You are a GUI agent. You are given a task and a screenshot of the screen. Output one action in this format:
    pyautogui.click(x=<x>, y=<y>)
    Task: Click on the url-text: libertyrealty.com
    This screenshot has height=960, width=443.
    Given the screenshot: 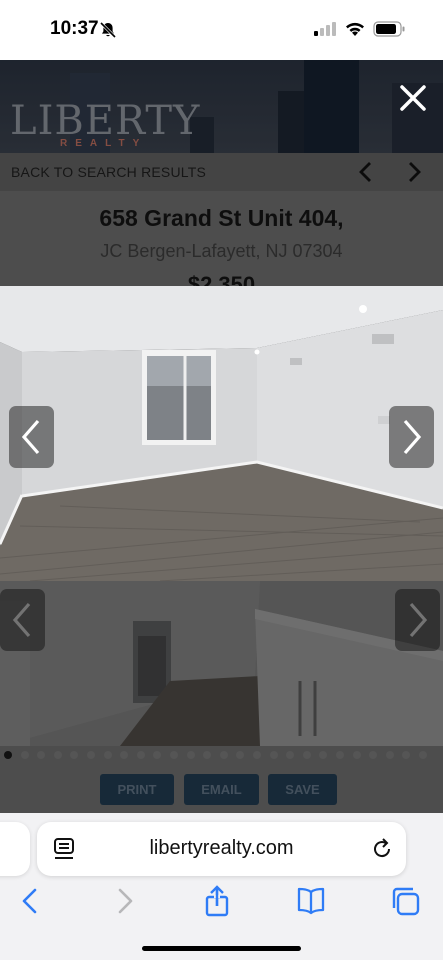 What is the action you would take?
    pyautogui.click(x=221, y=848)
    